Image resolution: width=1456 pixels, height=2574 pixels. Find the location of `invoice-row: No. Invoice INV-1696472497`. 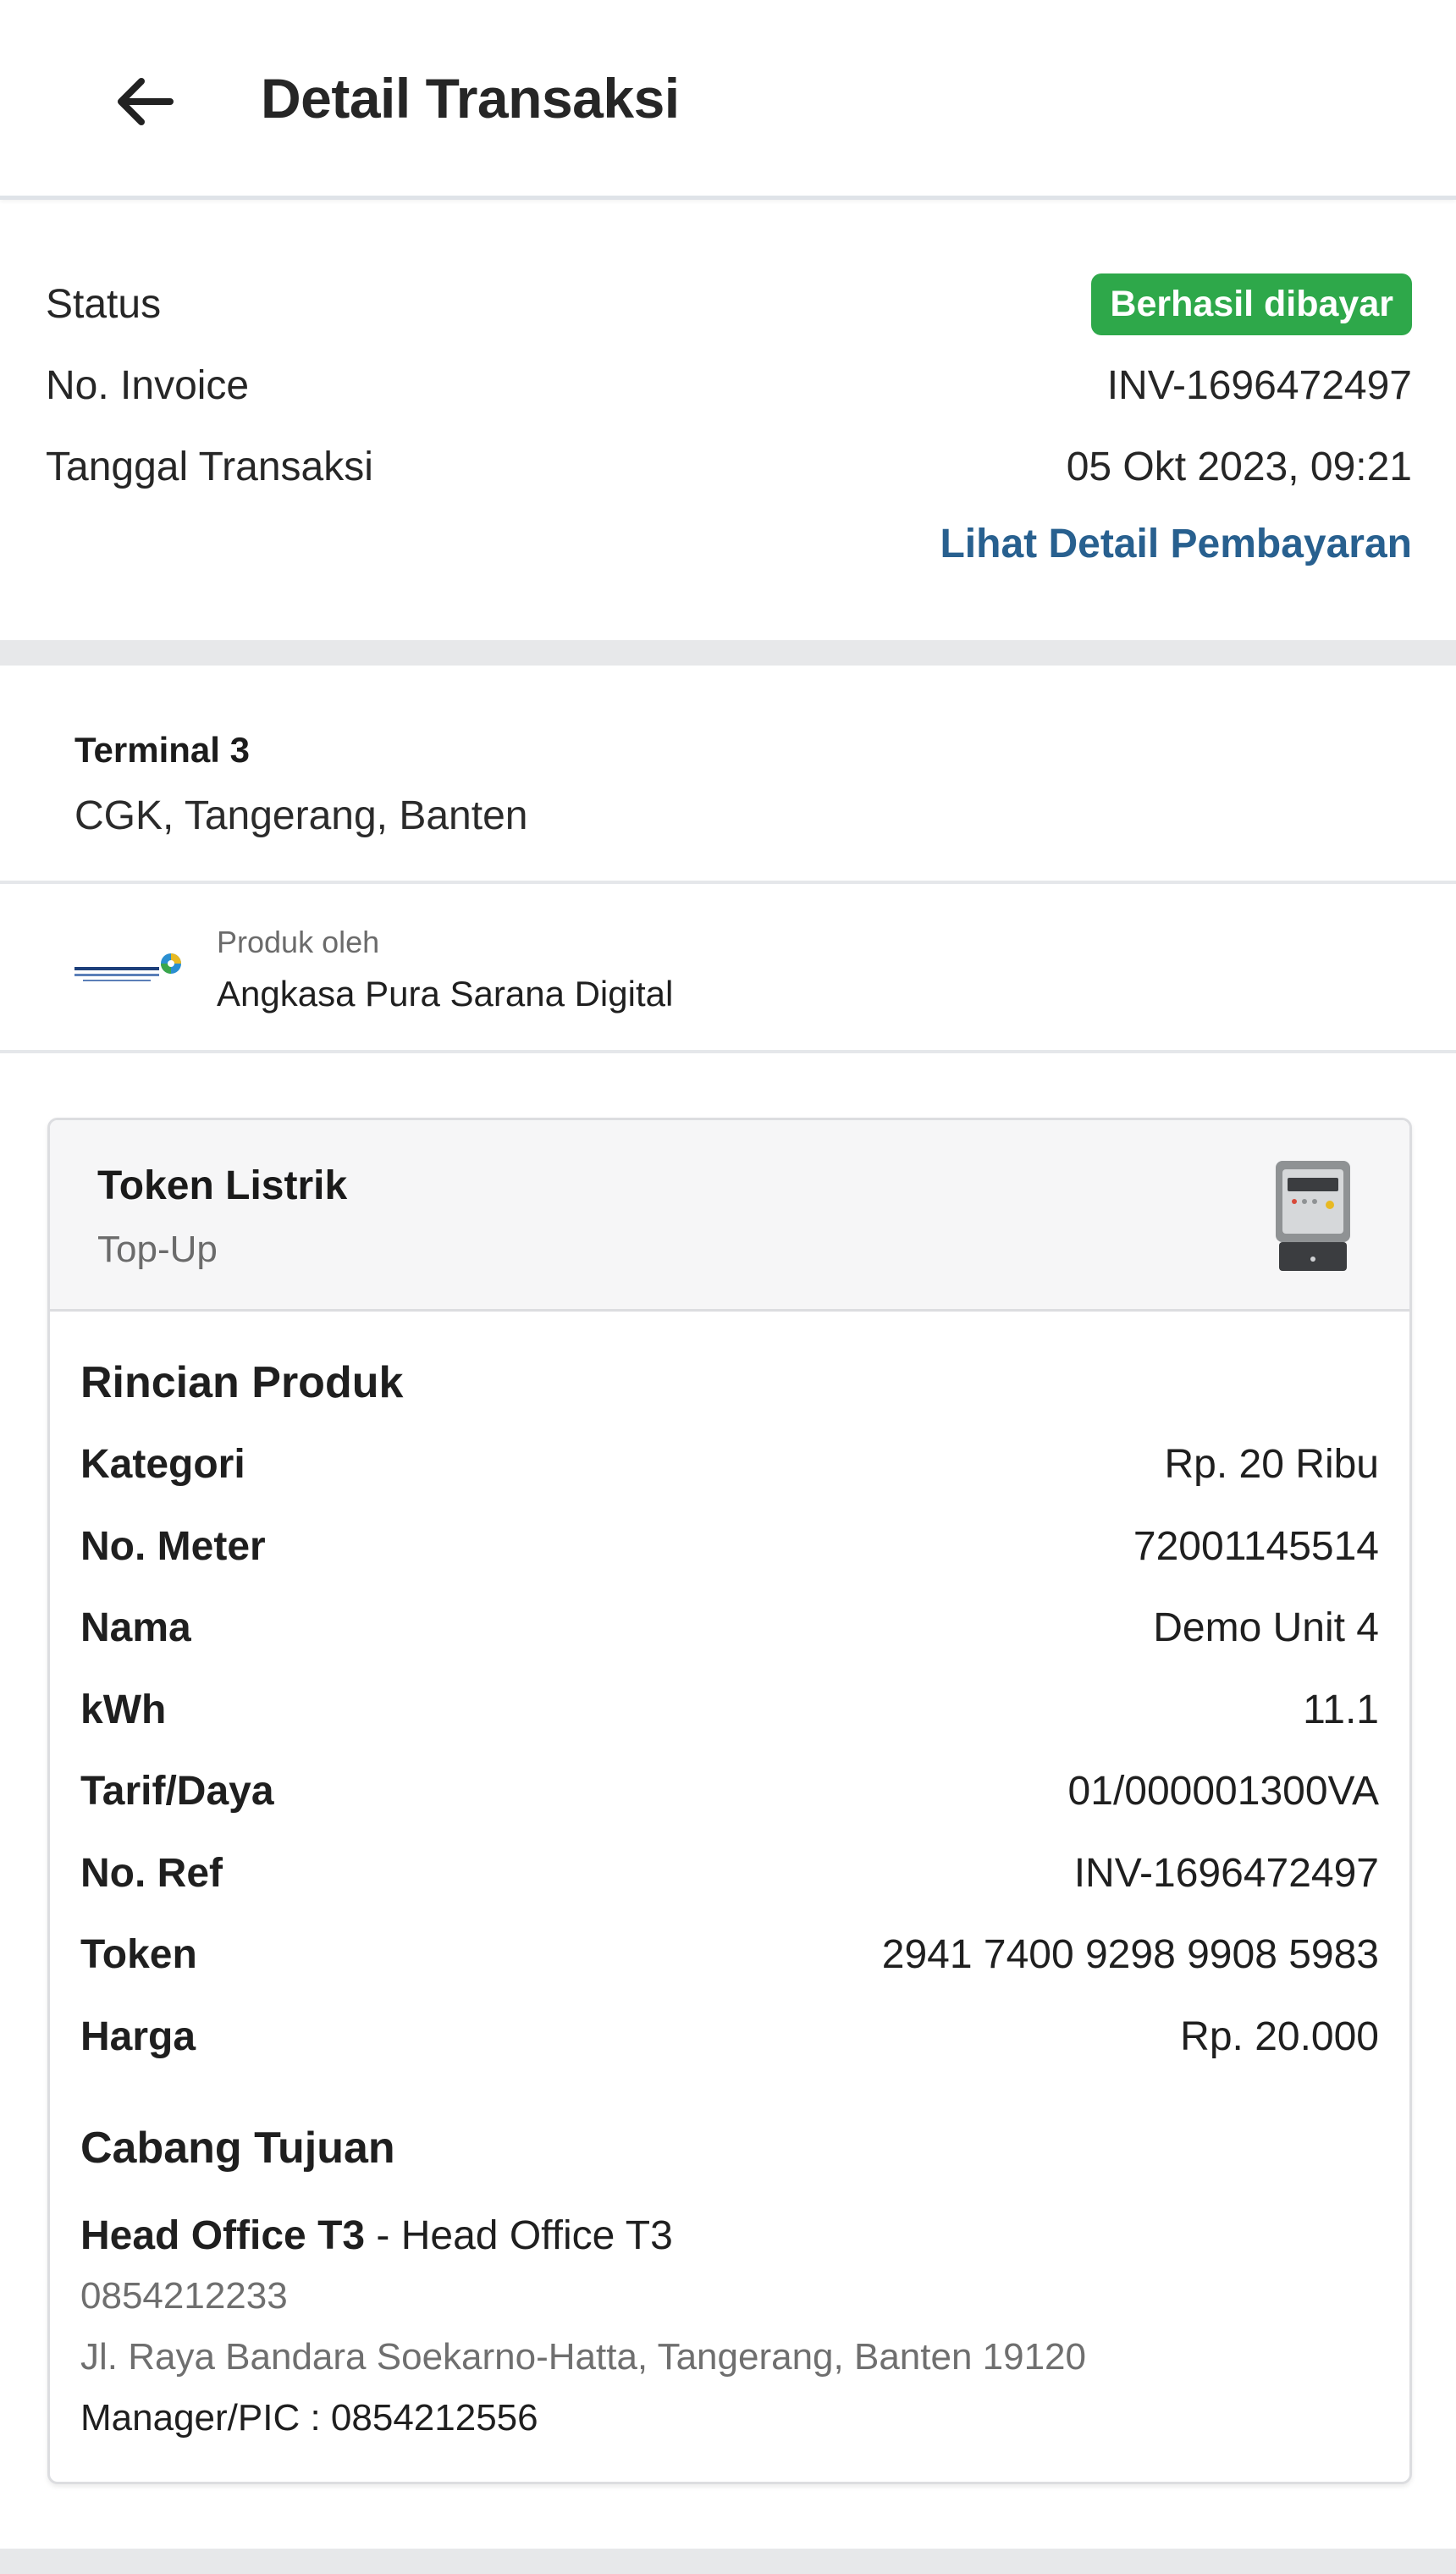

invoice-row: No. Invoice INV-1696472497 is located at coordinates (729, 385).